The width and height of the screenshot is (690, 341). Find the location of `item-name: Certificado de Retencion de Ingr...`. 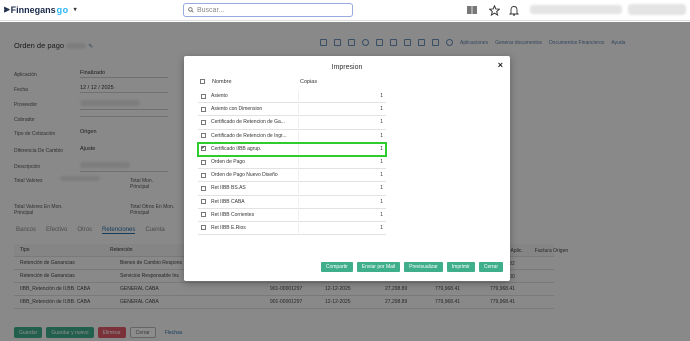

item-name: Certificado de Retencion de Ingr... is located at coordinates (249, 135).